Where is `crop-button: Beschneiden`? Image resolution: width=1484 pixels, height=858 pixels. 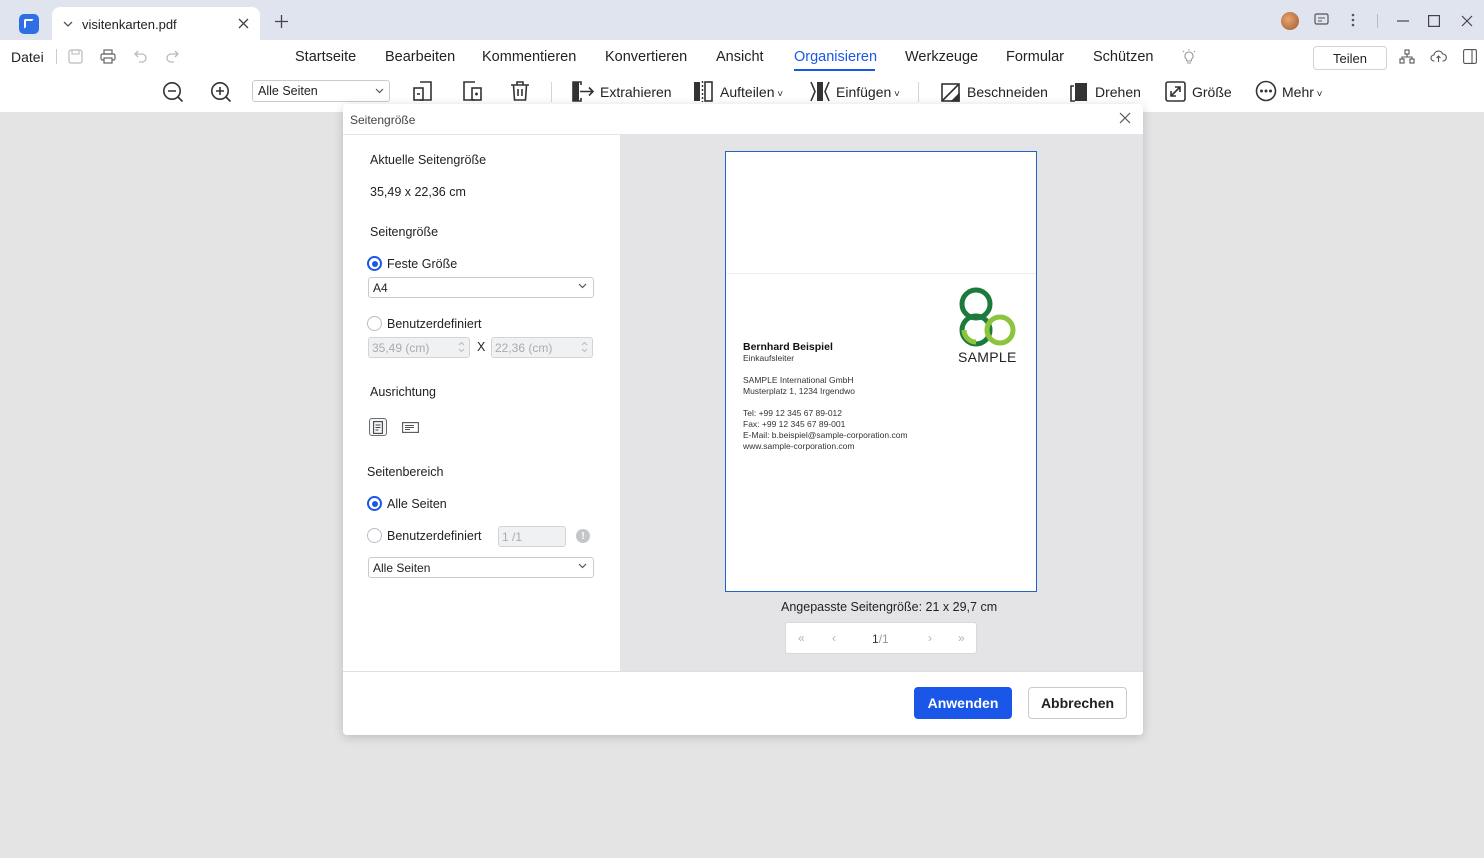
crop-button: Beschneiden is located at coordinates (1007, 92).